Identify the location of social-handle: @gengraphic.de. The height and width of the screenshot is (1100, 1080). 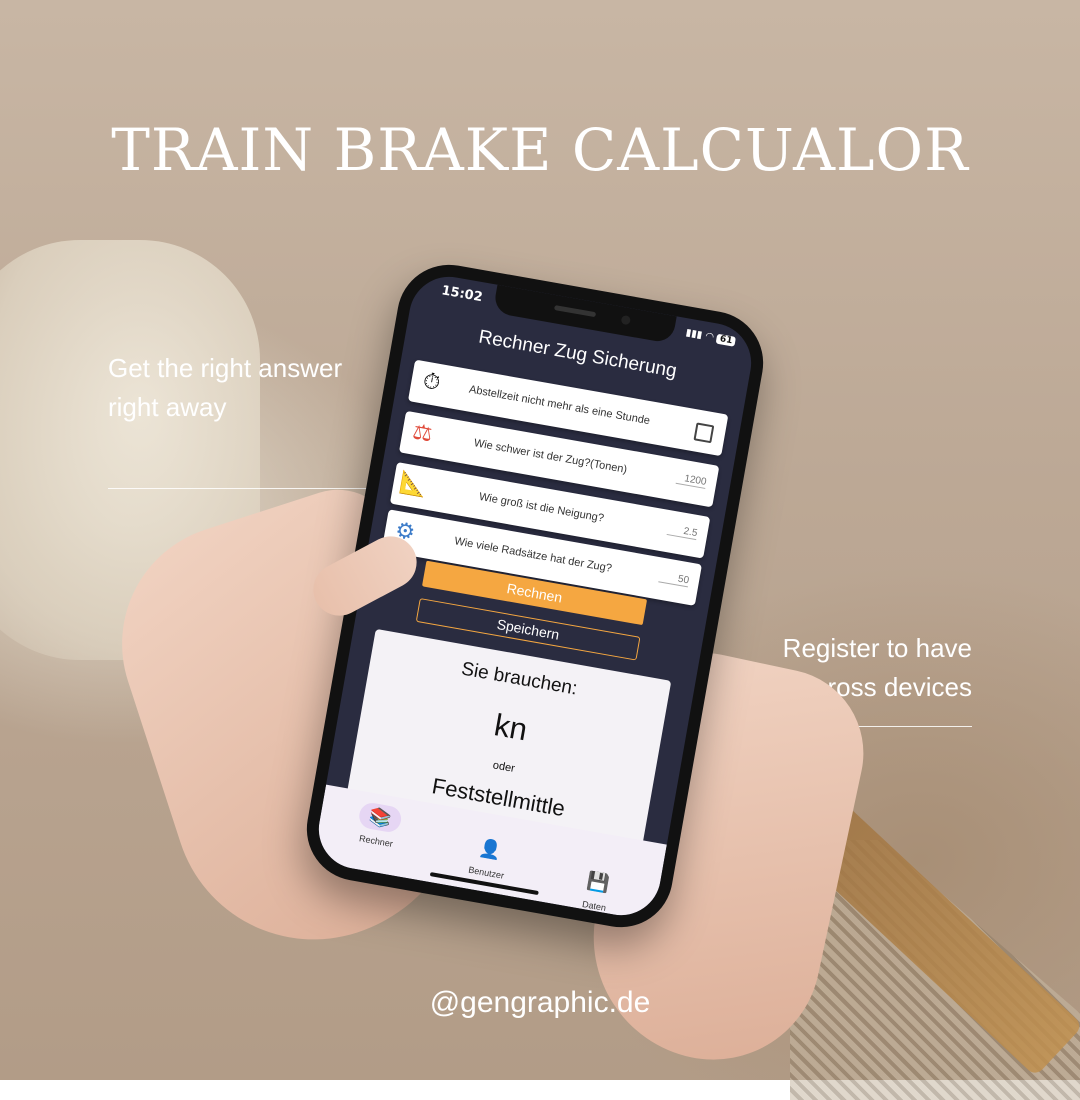
(540, 1002).